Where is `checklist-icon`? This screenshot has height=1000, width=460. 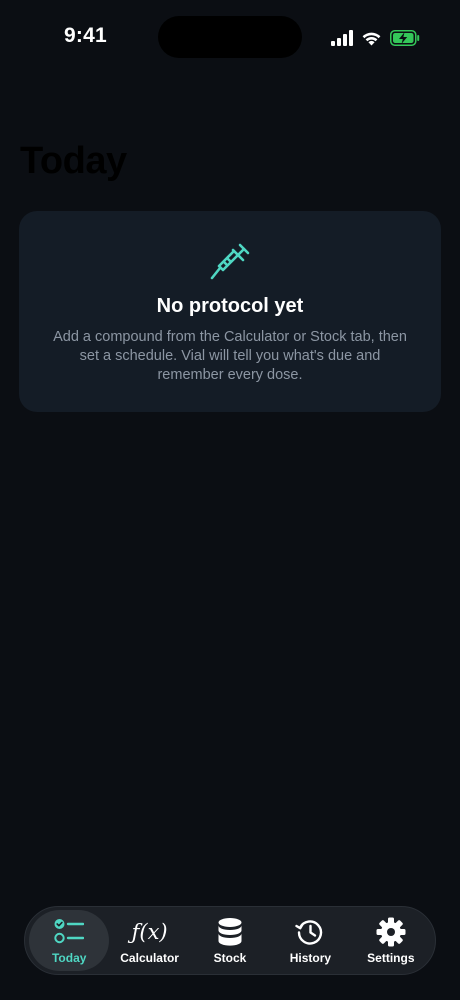
checklist-icon is located at coordinates (69, 932).